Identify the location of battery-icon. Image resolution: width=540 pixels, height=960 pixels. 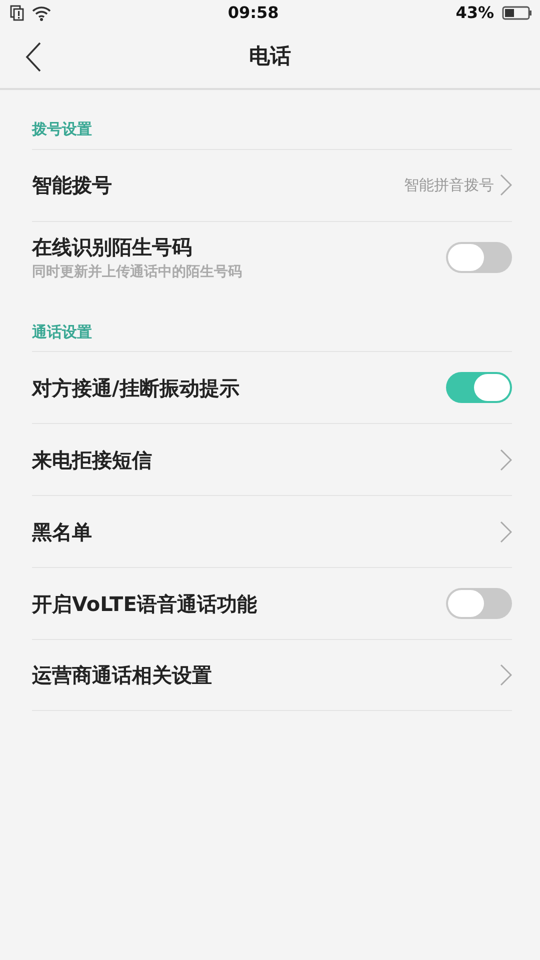
(517, 13).